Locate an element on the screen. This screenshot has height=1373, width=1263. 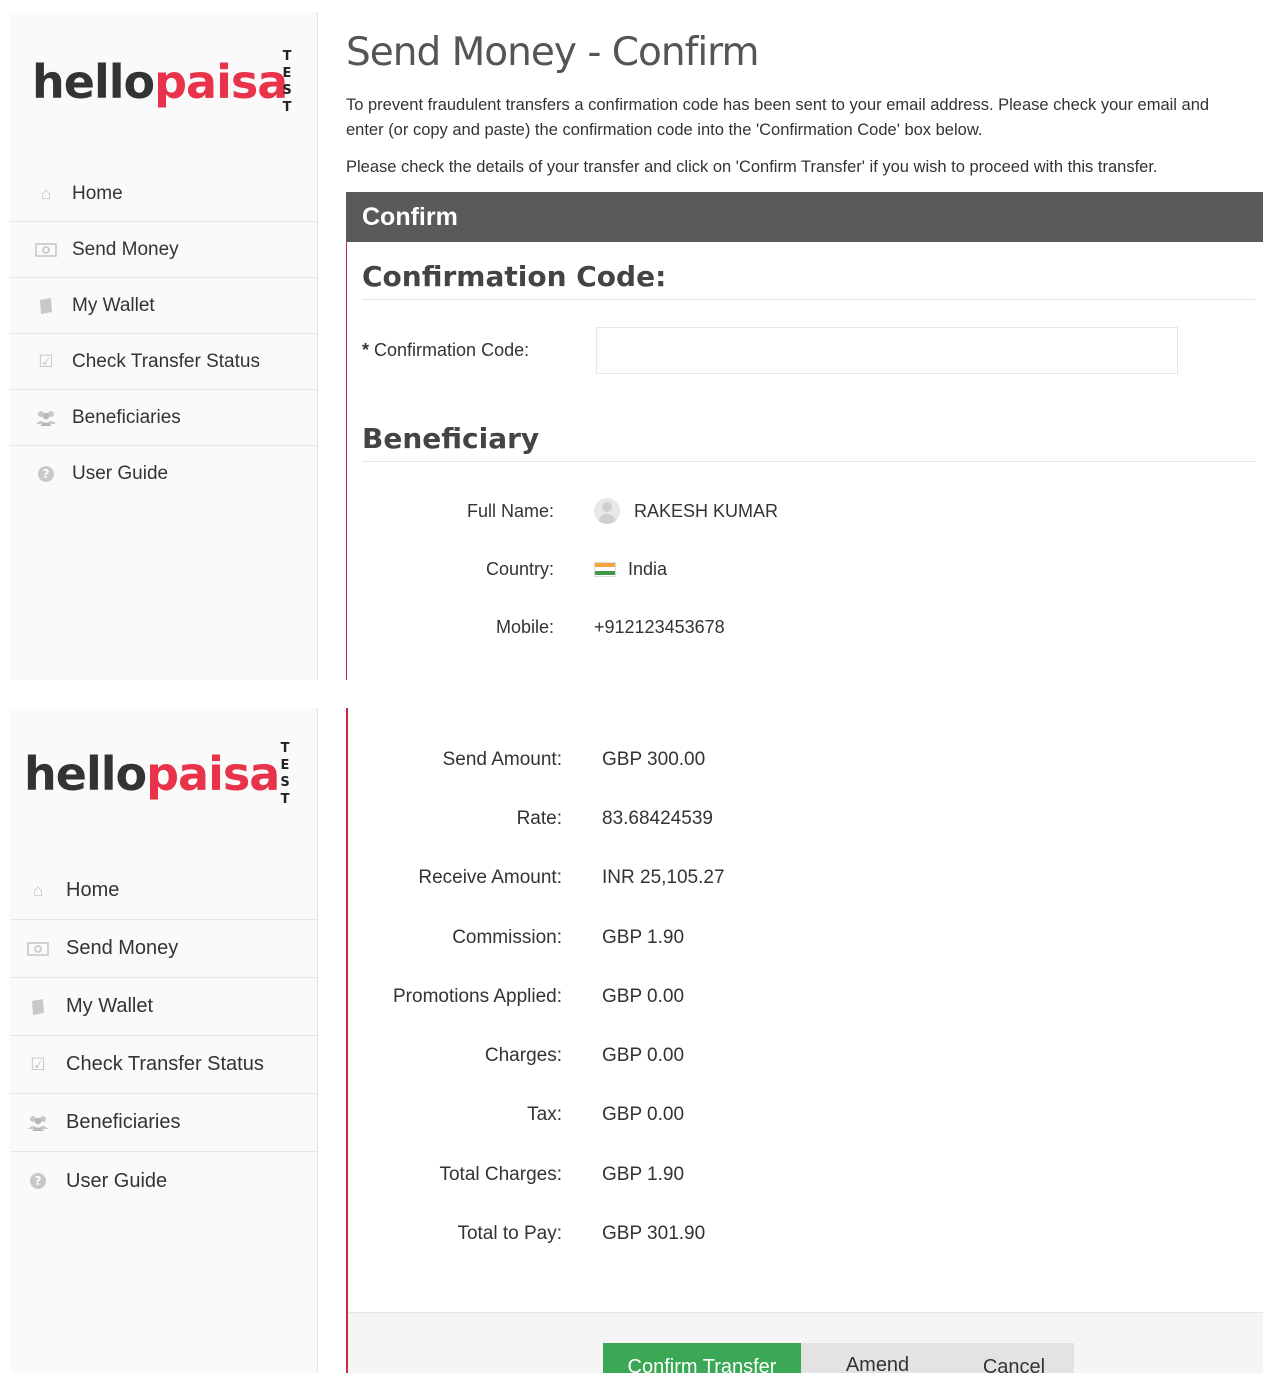
send-amount-label: Send Amount: is located at coordinates (502, 759).